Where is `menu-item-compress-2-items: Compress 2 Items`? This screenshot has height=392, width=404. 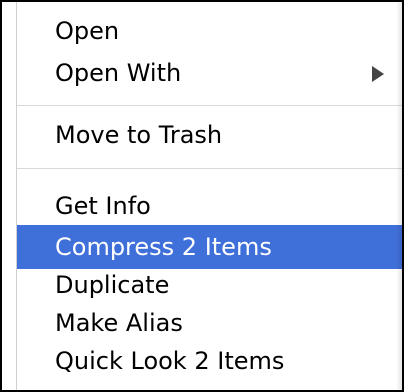 menu-item-compress-2-items: Compress 2 Items is located at coordinates (209, 247).